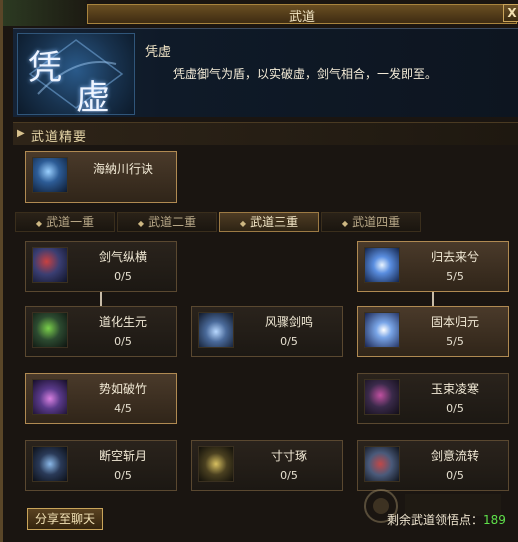 The width and height of the screenshot is (518, 542). What do you see at coordinates (76, 75) in the screenshot?
I see `pingxu-emblem-icon: 凭 虚` at bounding box center [76, 75].